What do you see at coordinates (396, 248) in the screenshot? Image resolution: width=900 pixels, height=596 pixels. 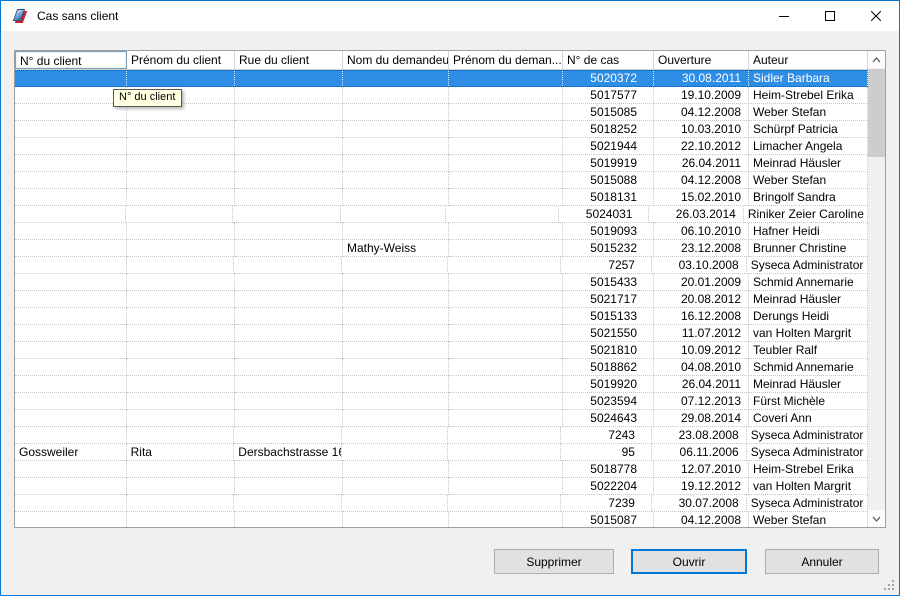 I see `cell-requester-name: Mathy-Weiss` at bounding box center [396, 248].